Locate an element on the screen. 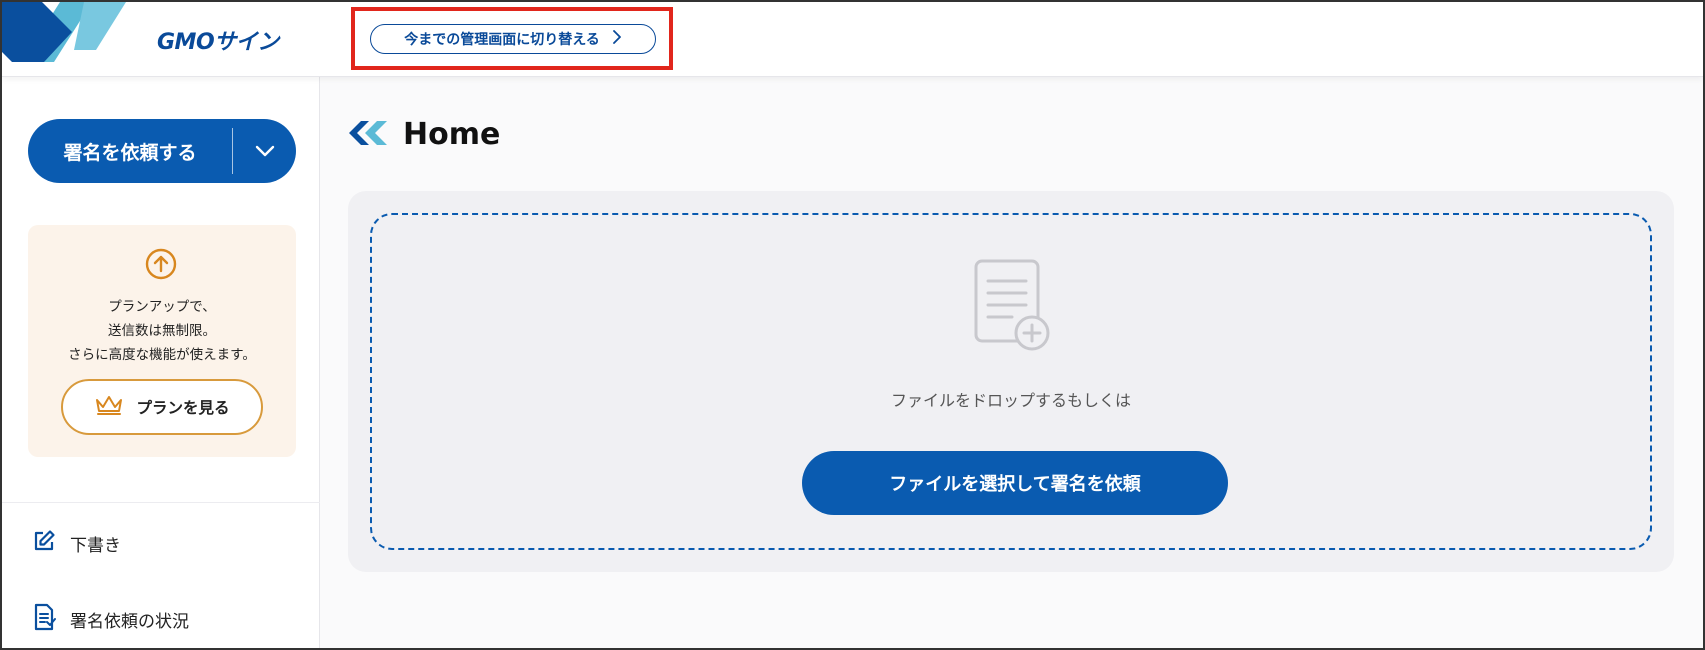 Image resolution: width=1705 pixels, height=650 pixels. top-header: GMOサイン 今までの管理画面に切り替える is located at coordinates (852, 39).